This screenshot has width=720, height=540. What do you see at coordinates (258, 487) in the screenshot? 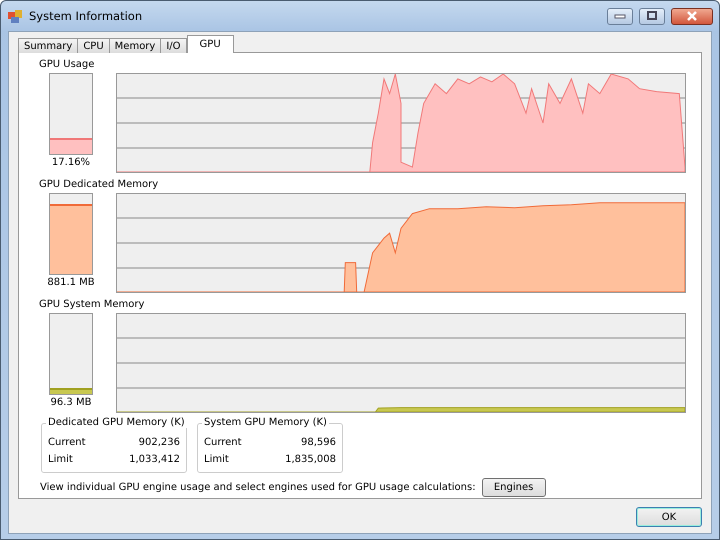
I see `engines-description: View individual GPU engine usage and select engines used for GPU usage calculations:` at bounding box center [258, 487].